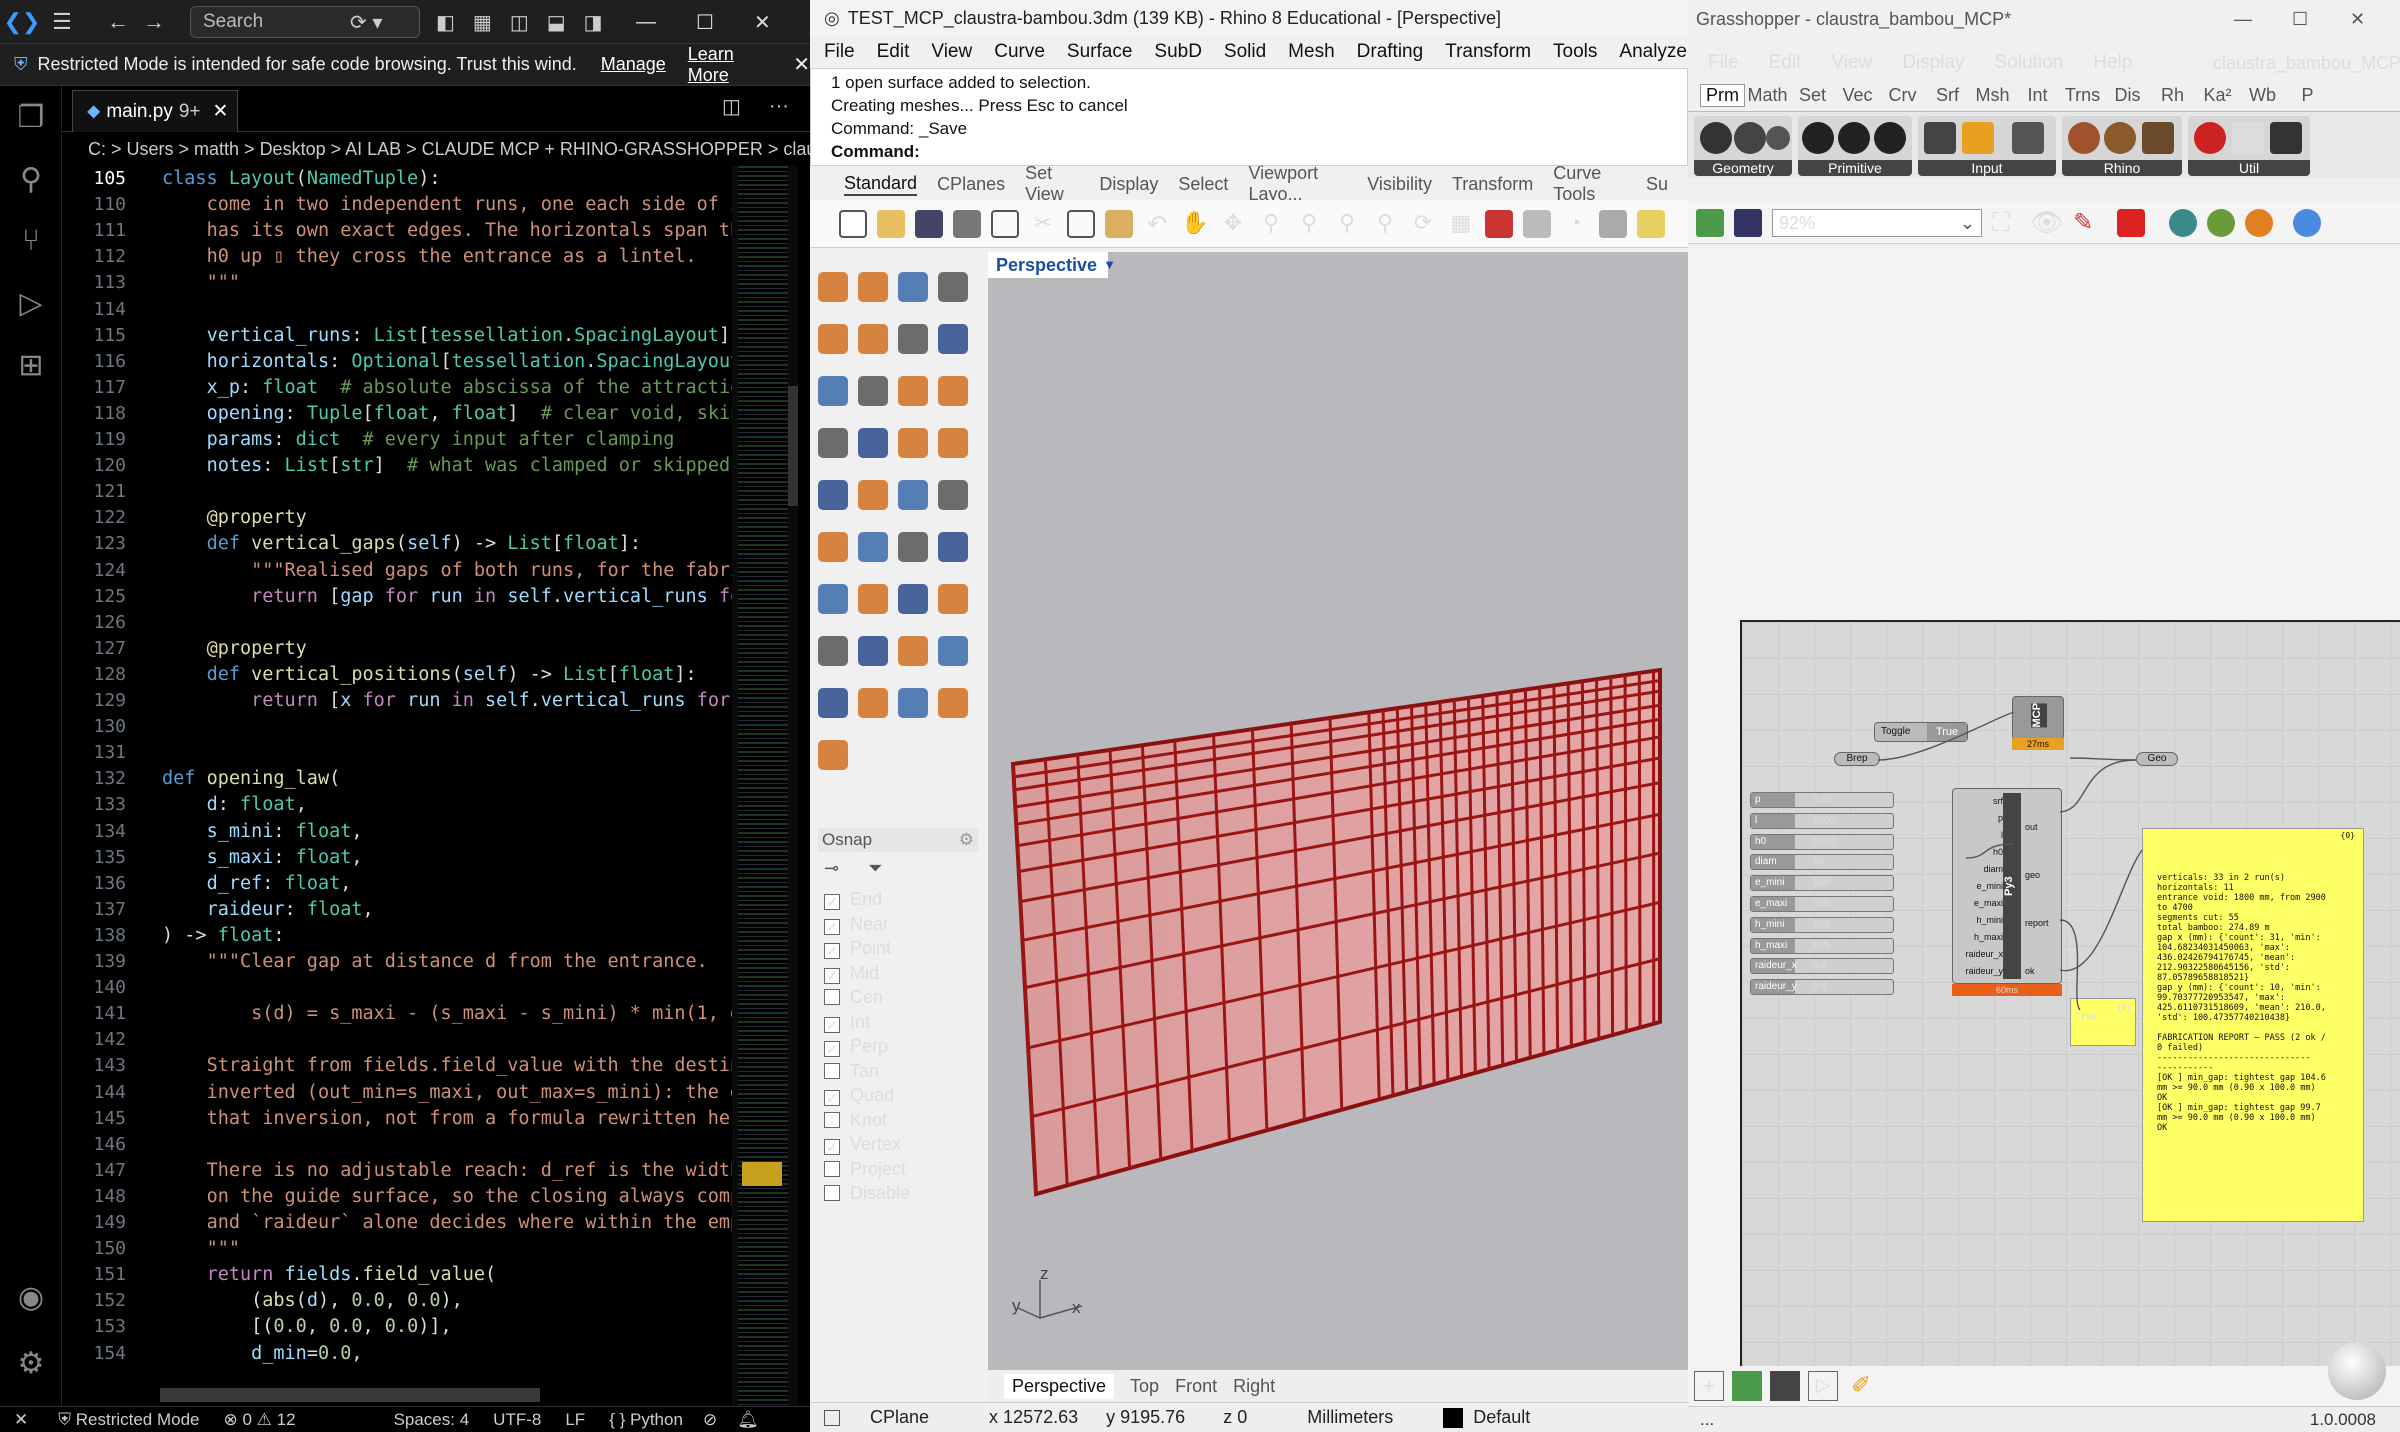 The image size is (2400, 1432). What do you see at coordinates (1081, 223) in the screenshot?
I see `copy-icon` at bounding box center [1081, 223].